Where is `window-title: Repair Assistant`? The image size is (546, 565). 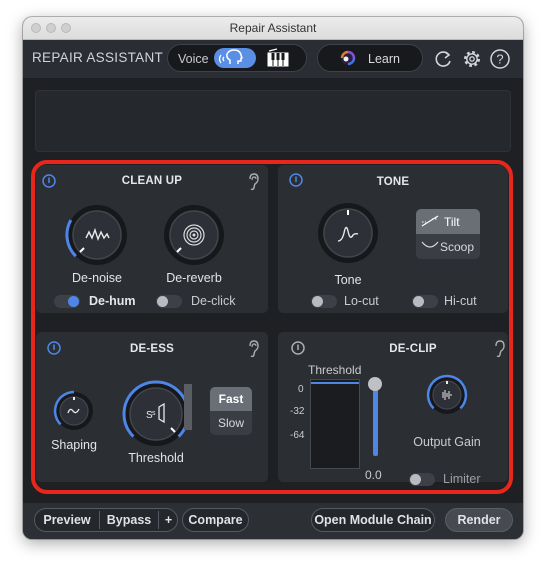 window-title: Repair Assistant is located at coordinates (273, 28).